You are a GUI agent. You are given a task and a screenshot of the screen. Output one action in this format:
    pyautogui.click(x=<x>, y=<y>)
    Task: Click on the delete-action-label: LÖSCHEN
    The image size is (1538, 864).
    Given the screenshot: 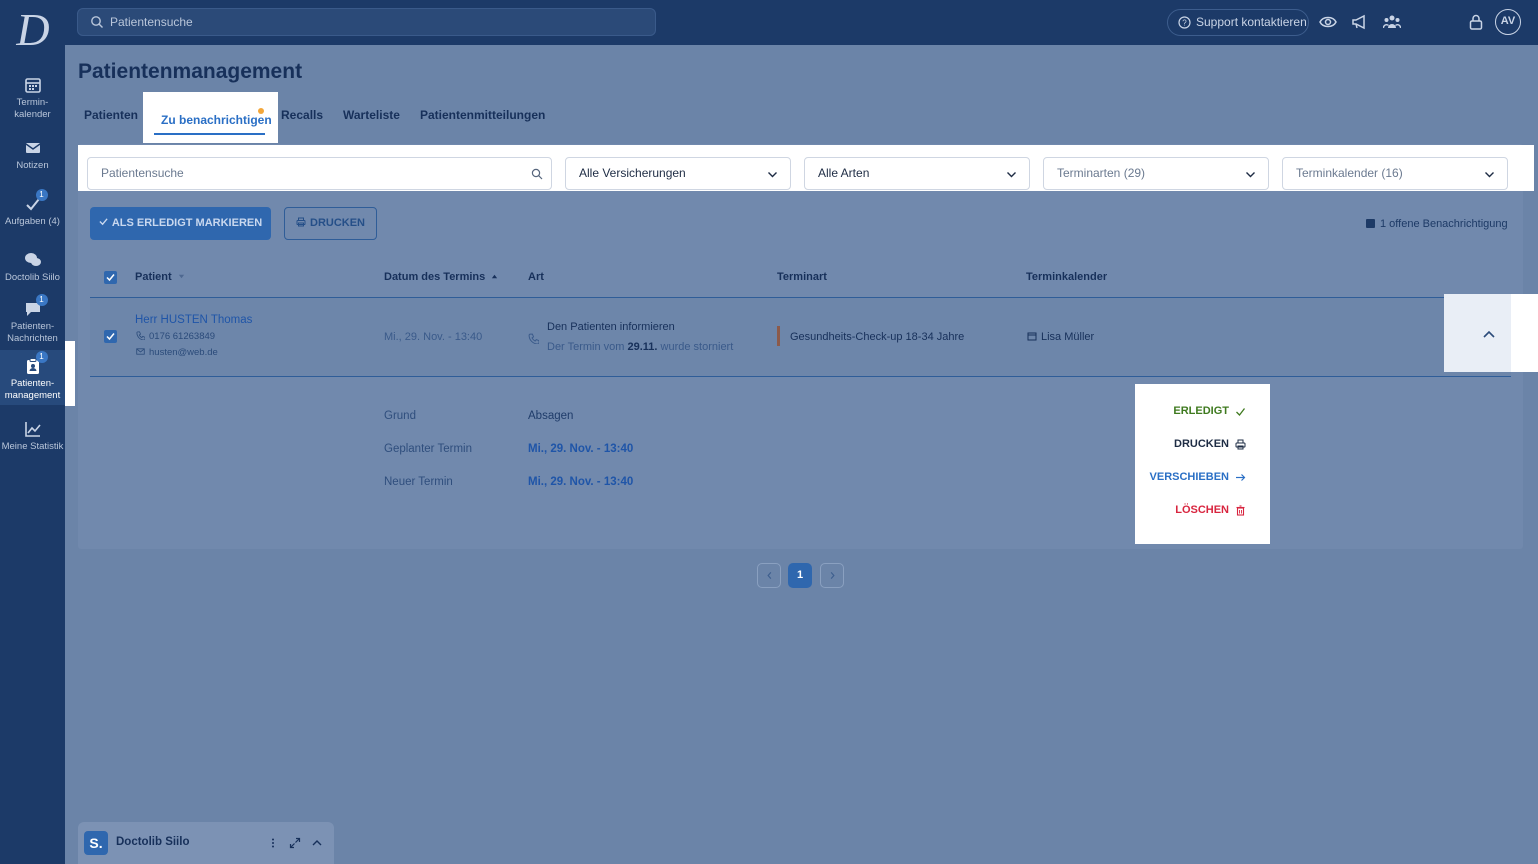 What is the action you would take?
    pyautogui.click(x=1202, y=510)
    